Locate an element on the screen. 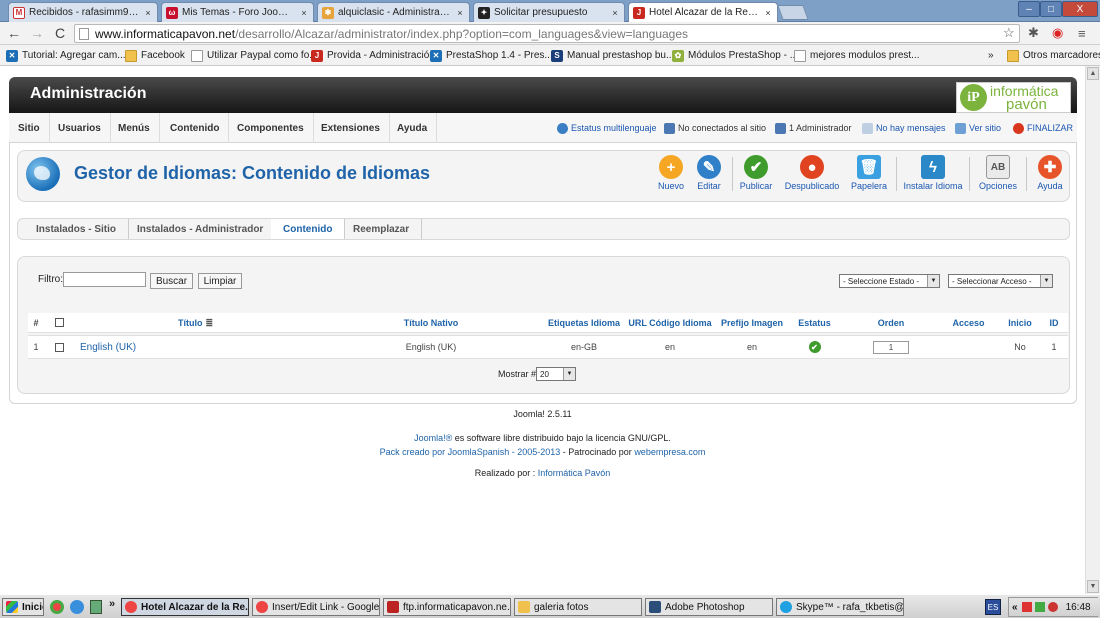 This screenshot has width=1100, height=618. users-icon is located at coordinates (669, 128).